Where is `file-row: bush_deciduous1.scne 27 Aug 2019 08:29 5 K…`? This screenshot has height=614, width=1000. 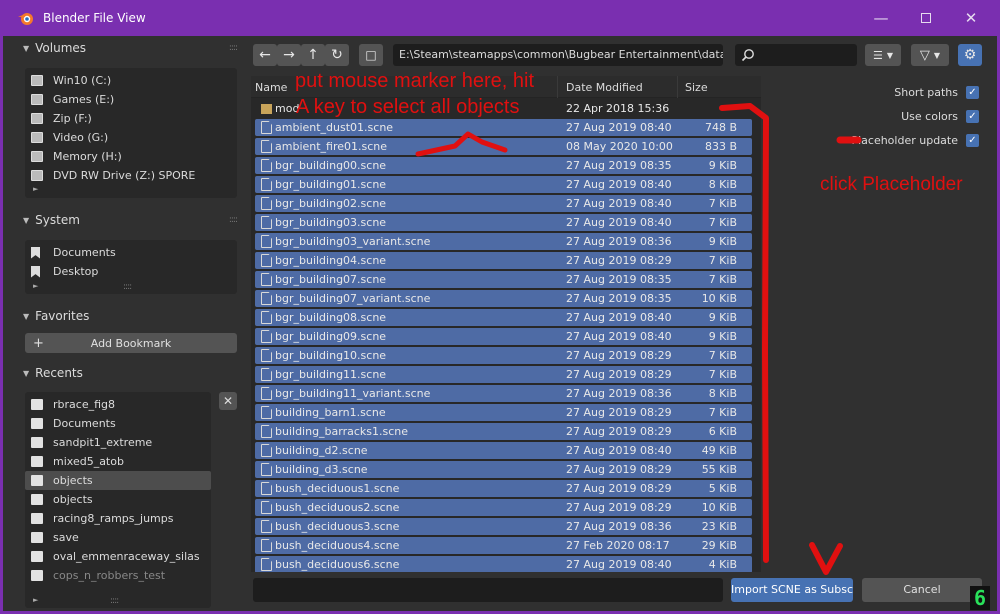
file-row: bush_deciduous1.scne 27 Aug 2019 08:29 5 K… is located at coordinates (503, 488).